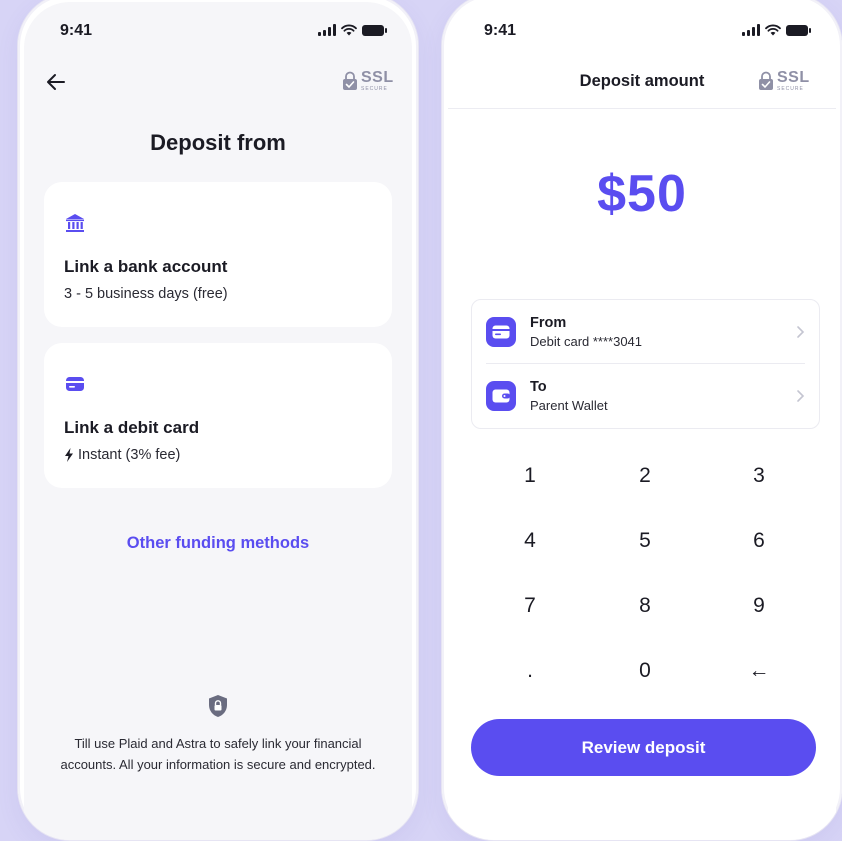  What do you see at coordinates (530, 606) in the screenshot?
I see `key-7: 7` at bounding box center [530, 606].